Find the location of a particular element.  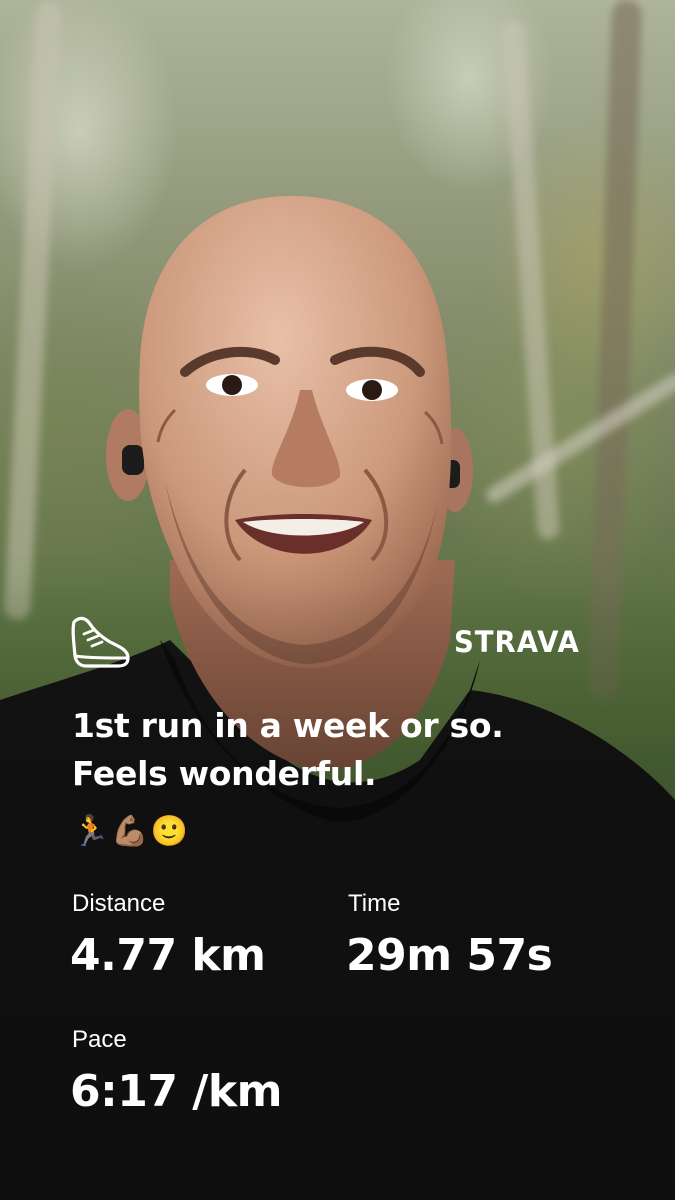

pace-label: Pace is located at coordinates (99, 1039).